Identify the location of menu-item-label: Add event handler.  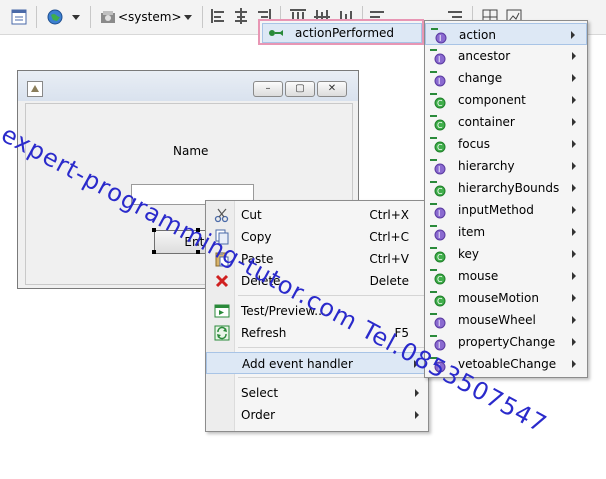
(297, 364).